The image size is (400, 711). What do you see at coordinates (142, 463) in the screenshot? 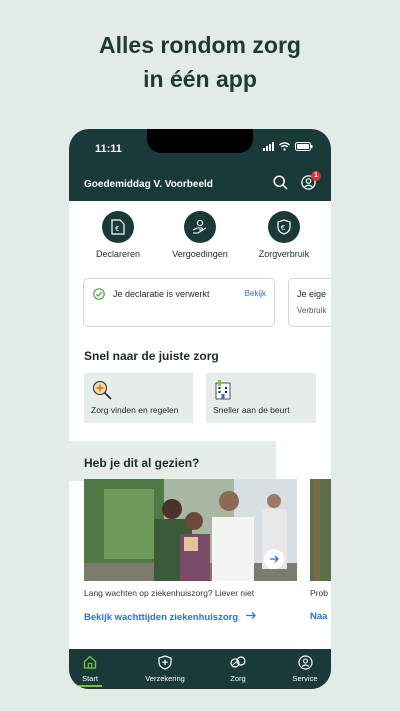
I see `section-title-gezien: Heb je dit al gezien?` at bounding box center [142, 463].